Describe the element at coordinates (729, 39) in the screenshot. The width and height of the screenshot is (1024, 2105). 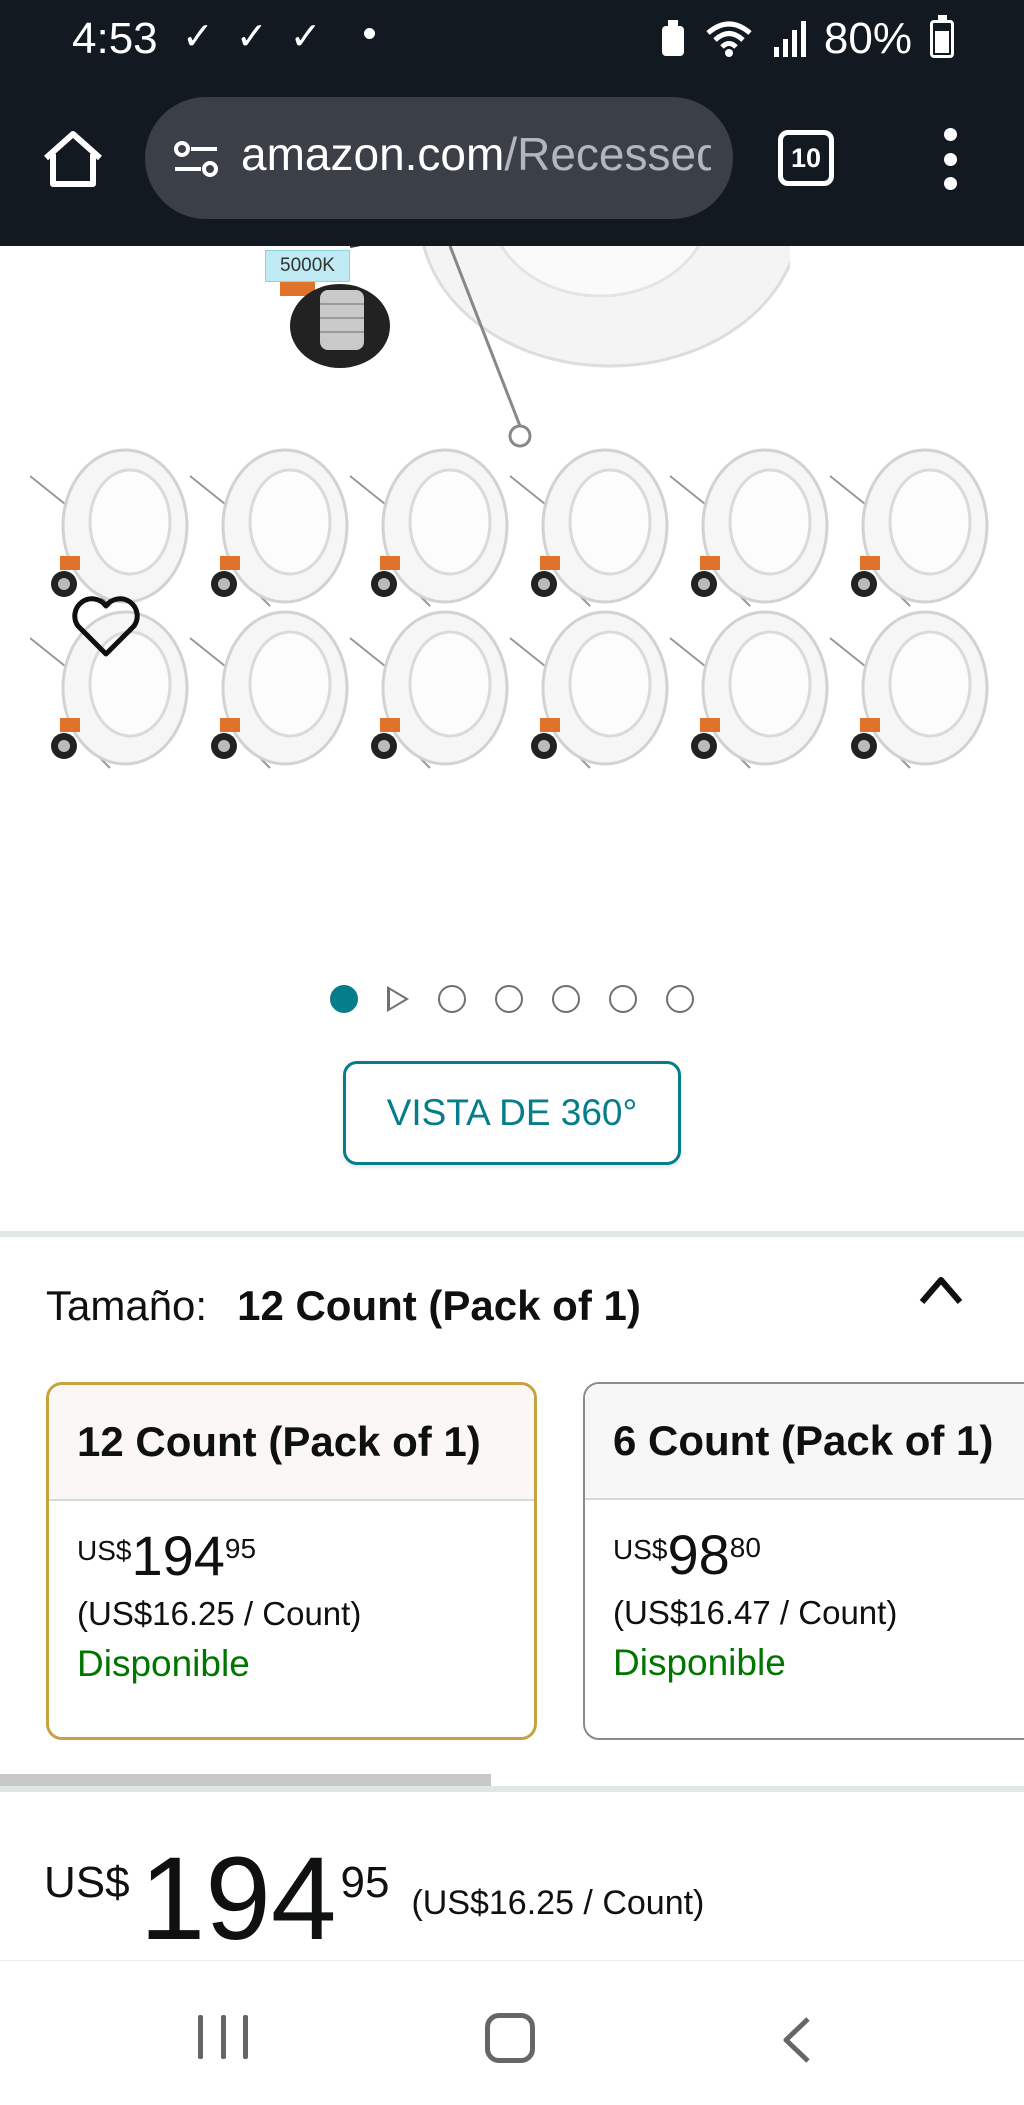
I see `wifi-icon` at that location.